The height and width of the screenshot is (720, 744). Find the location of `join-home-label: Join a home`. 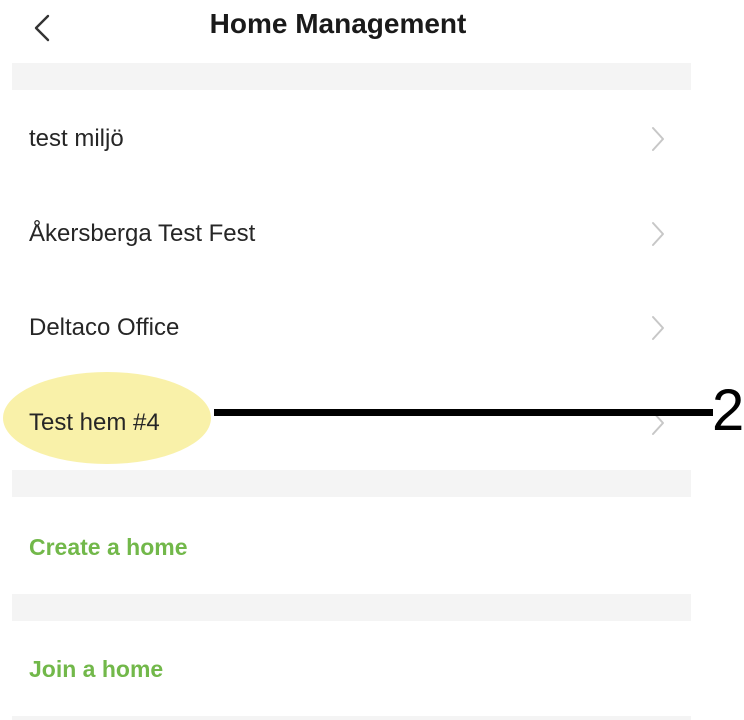

join-home-label: Join a home is located at coordinates (96, 668).